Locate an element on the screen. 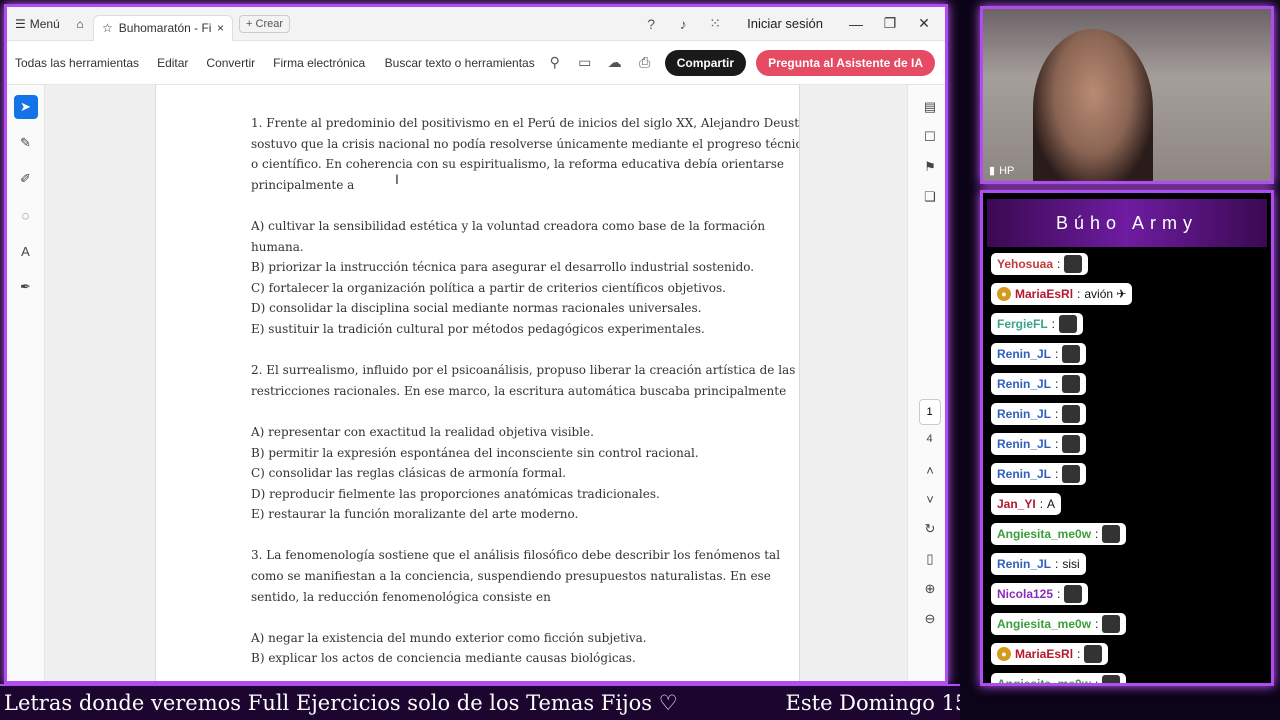  home-icon: ⌂ is located at coordinates (80, 24).